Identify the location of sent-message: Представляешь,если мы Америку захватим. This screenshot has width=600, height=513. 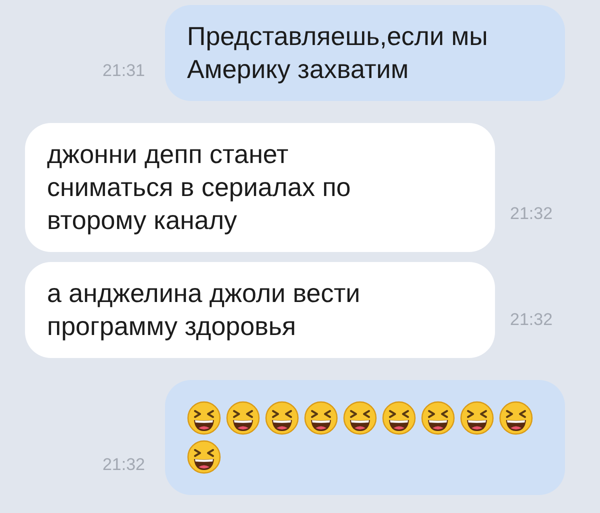
(365, 53).